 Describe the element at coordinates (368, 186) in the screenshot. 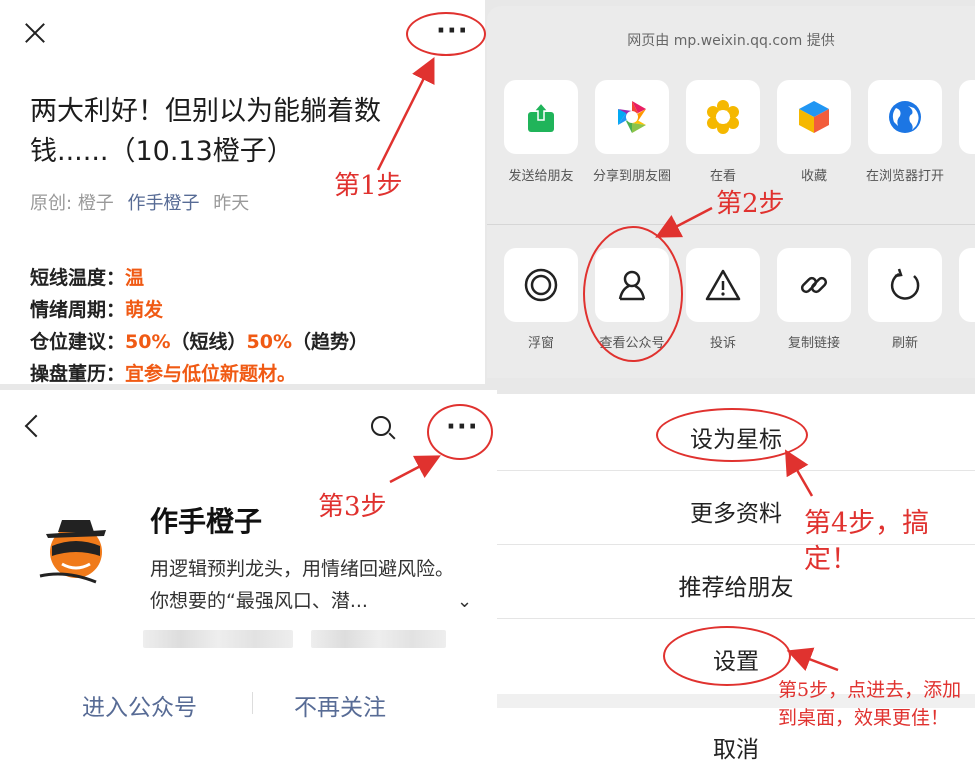

I see `step1-note: 第1步` at that location.